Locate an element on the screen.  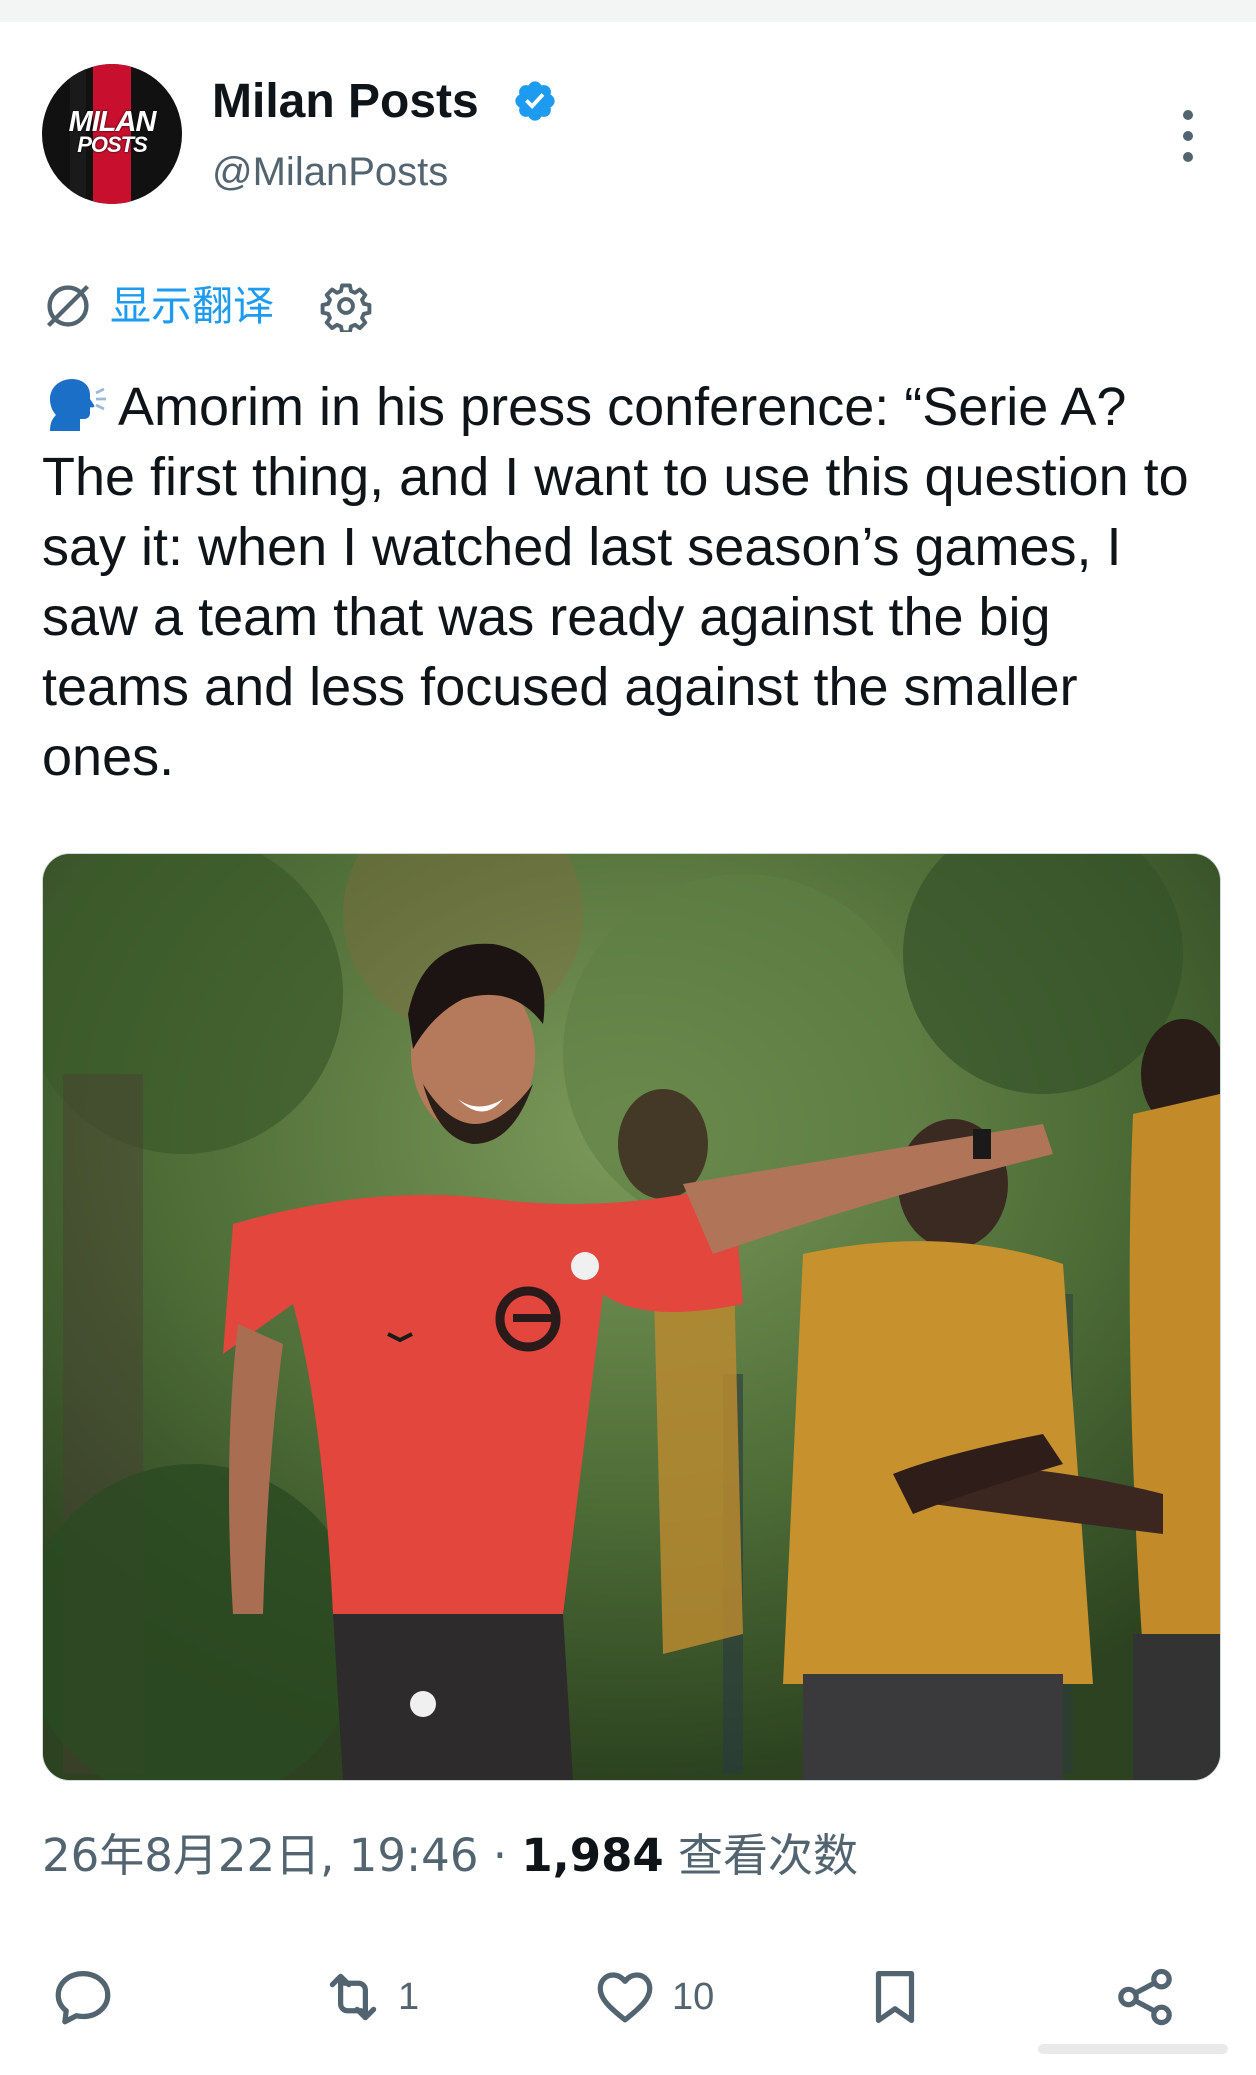
reply-button is located at coordinates (100, 1995).